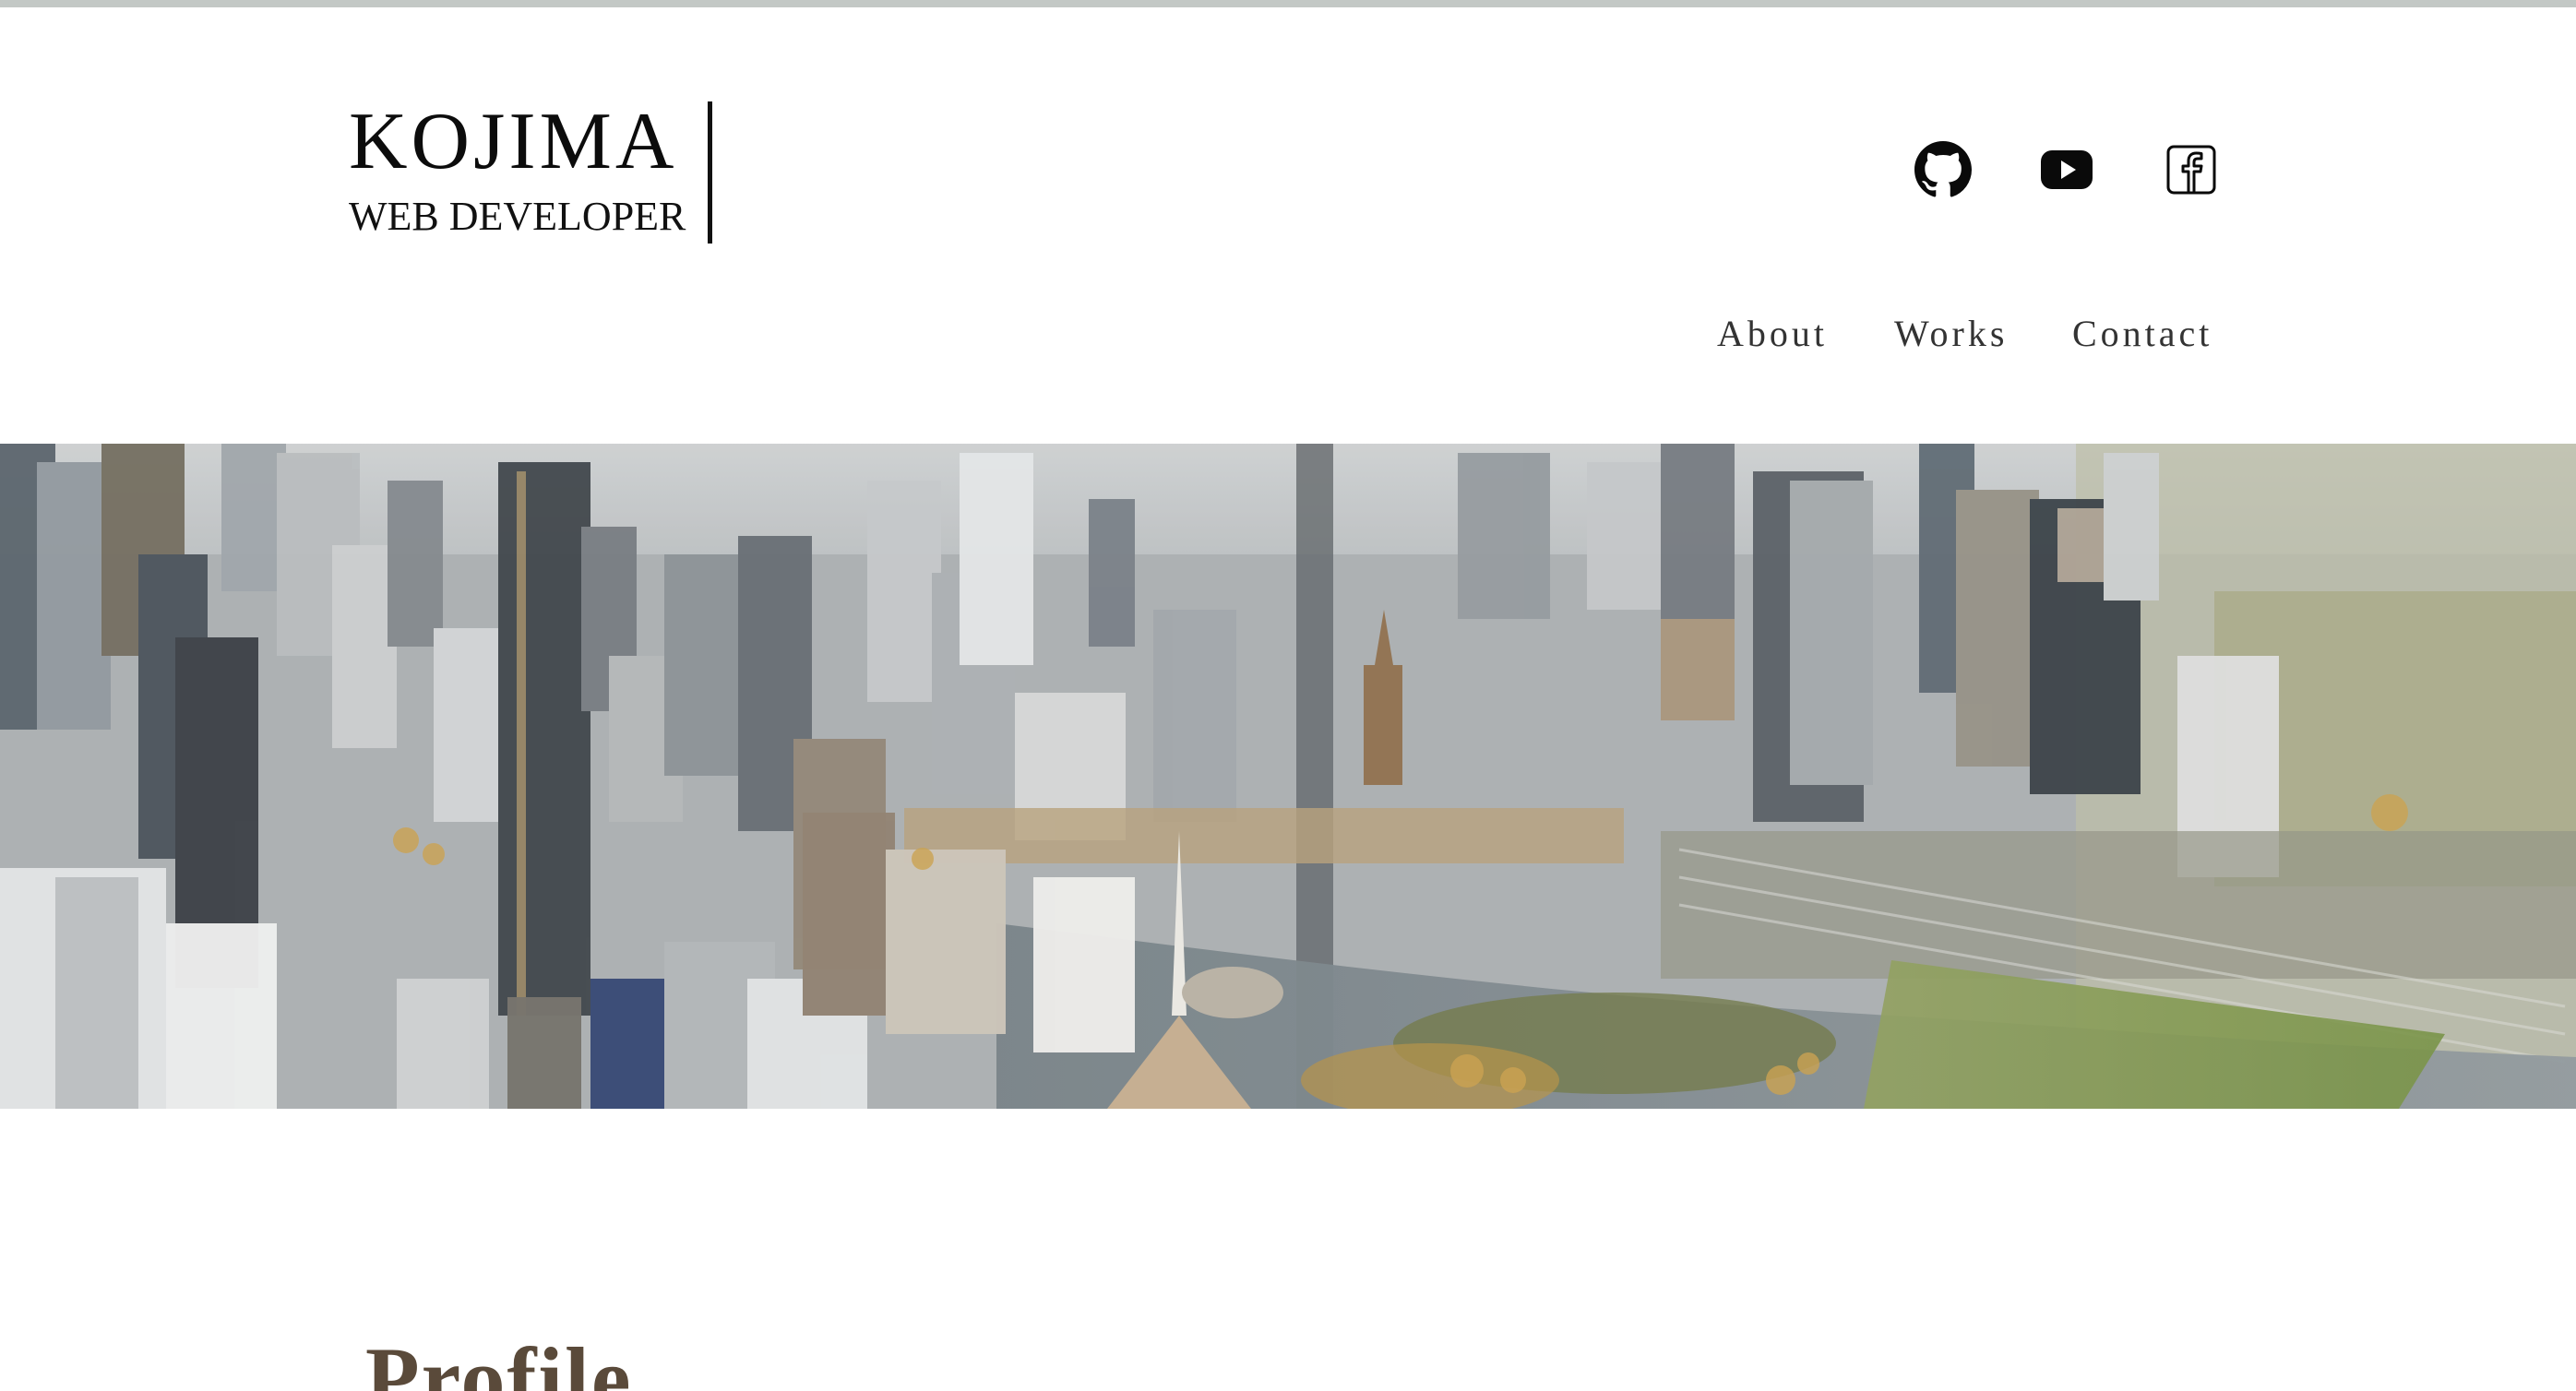 Image resolution: width=2576 pixels, height=1391 pixels. I want to click on section-title-profile: Profile, so click(499, 1360).